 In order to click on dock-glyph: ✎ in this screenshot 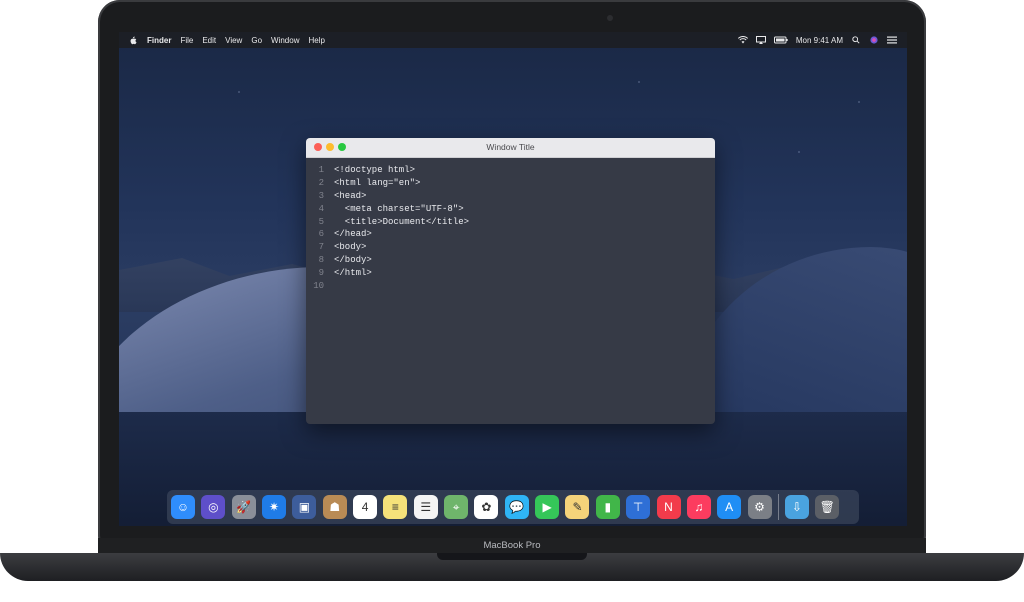, I will do `click(577, 507)`.